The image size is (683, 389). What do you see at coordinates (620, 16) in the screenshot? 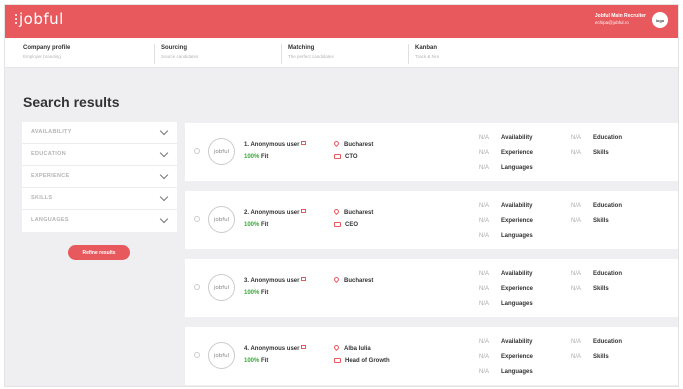
I see `user-name: Jobful Main Recruiter` at bounding box center [620, 16].